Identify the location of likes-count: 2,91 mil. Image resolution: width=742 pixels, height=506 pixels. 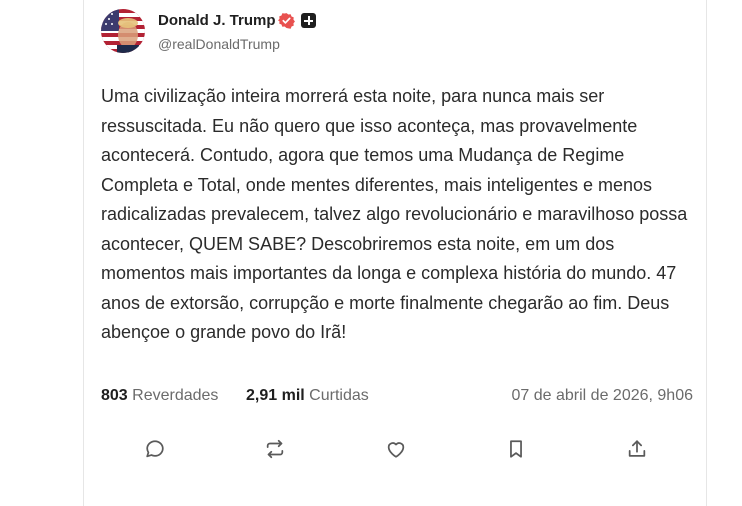
(275, 395).